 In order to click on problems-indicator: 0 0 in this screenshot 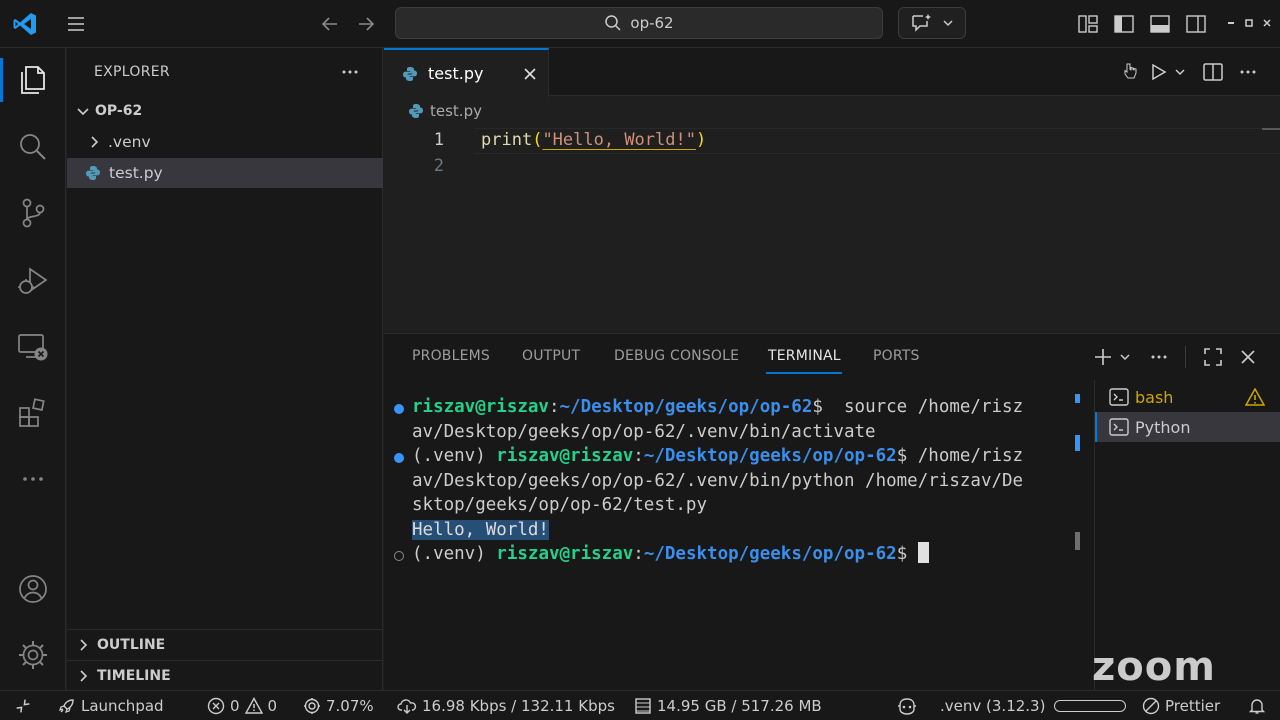, I will do `click(242, 705)`.